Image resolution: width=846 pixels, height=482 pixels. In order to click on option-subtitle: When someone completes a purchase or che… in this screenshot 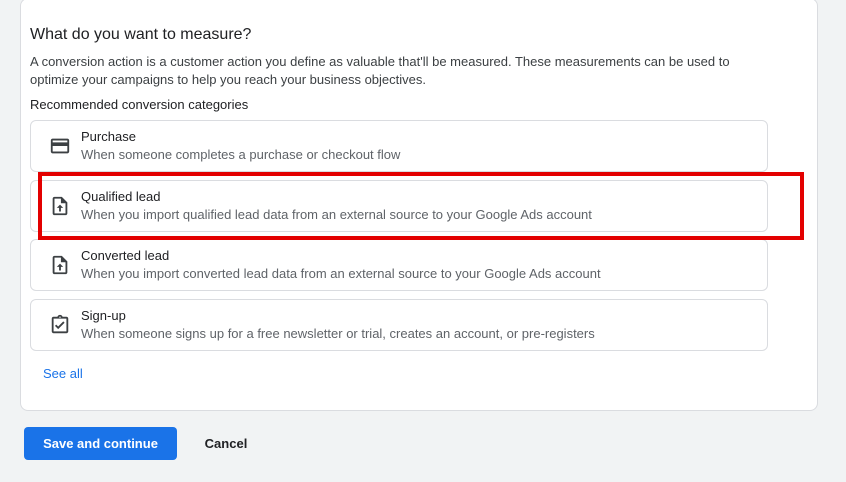, I will do `click(241, 154)`.